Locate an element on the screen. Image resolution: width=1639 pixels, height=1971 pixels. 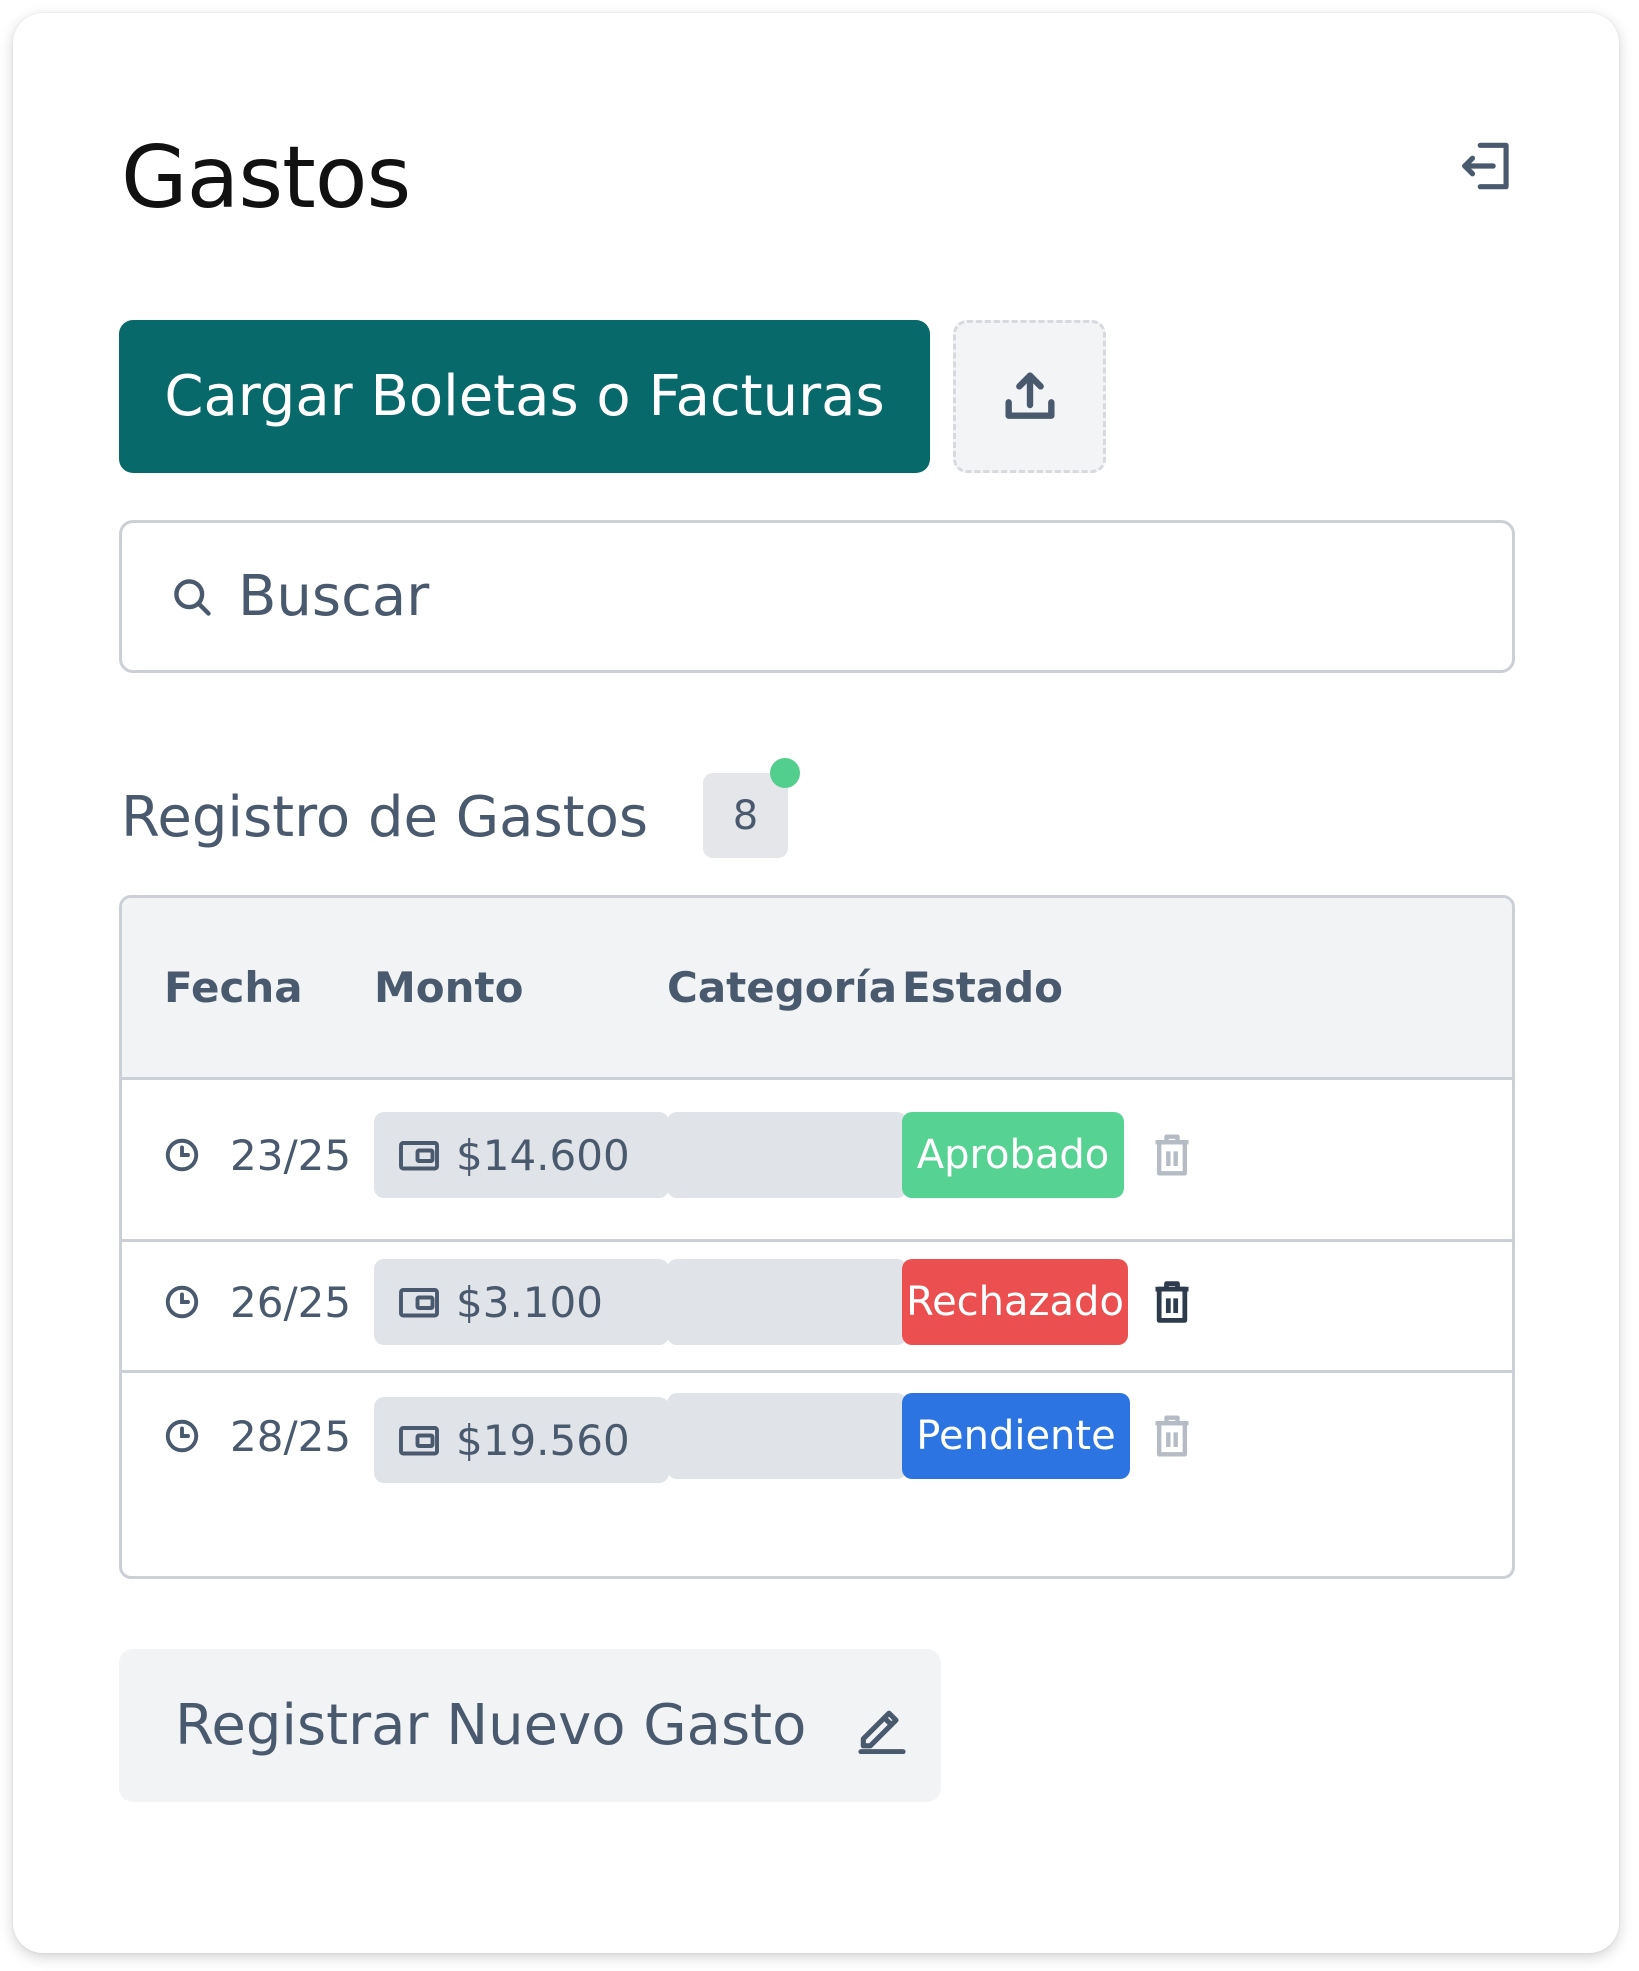
count-badge: 8 is located at coordinates (745, 815).